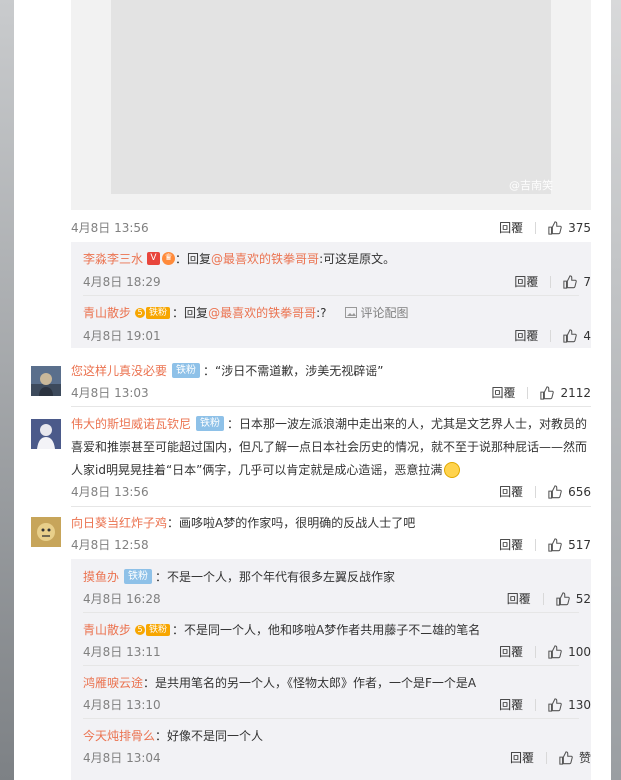  What do you see at coordinates (122, 336) in the screenshot?
I see `reply-time: 4月8日 19:01` at bounding box center [122, 336].